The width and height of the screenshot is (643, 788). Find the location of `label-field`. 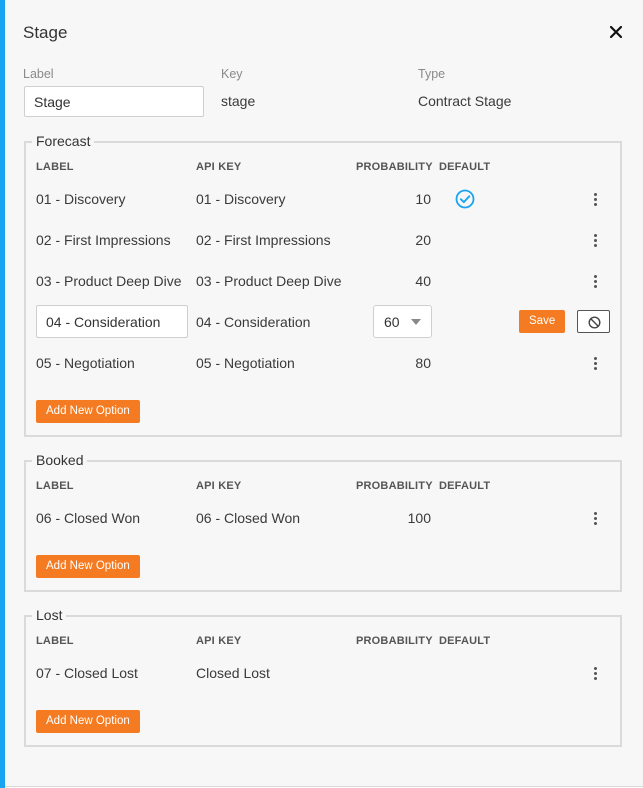

label-field is located at coordinates (114, 101).